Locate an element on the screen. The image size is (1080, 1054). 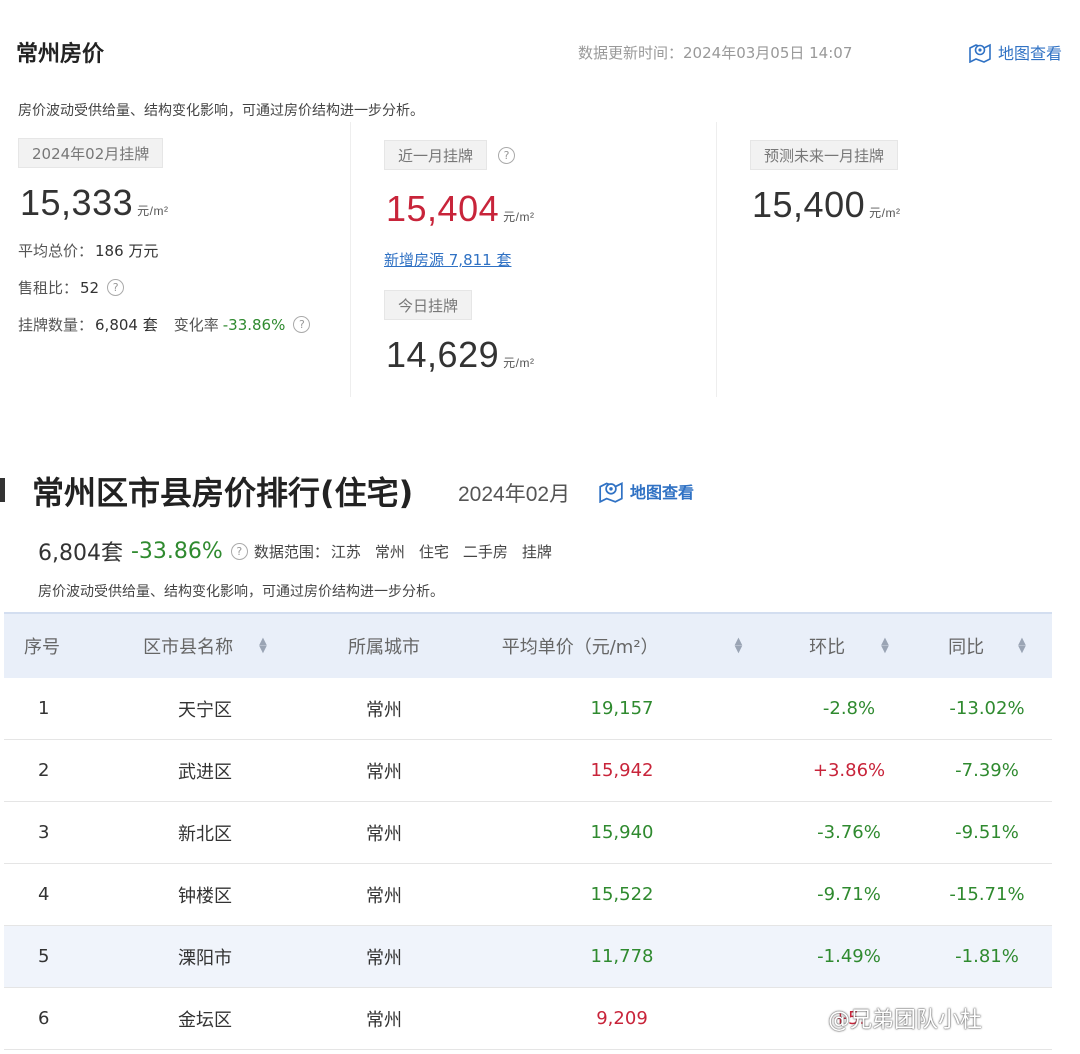
month-listing-price: 15,333 元/m² is located at coordinates (94, 203).